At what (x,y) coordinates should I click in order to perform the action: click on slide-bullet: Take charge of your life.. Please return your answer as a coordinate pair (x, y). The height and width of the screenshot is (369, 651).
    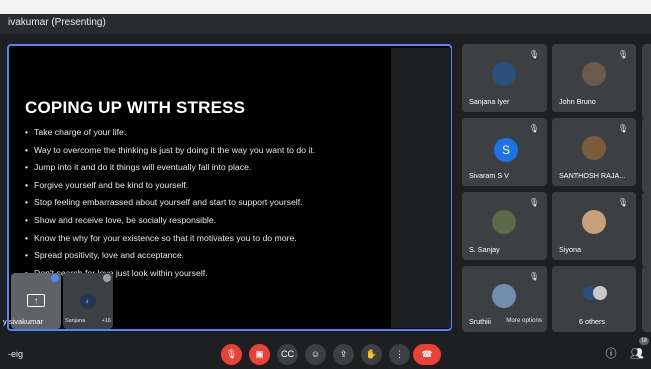
    Looking at the image, I should click on (170, 133).